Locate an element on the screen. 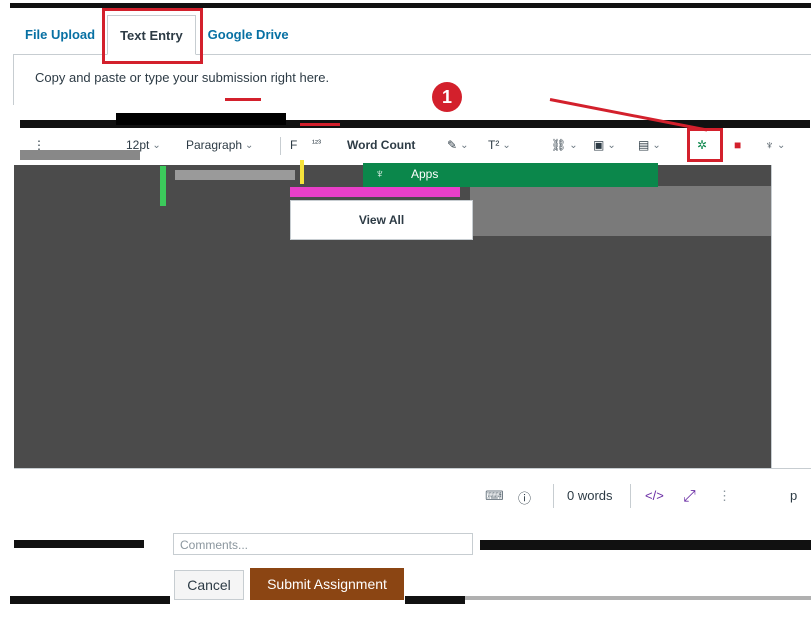  submission-tabs: File Upload Text Entry Google Drive is located at coordinates (412, 36).